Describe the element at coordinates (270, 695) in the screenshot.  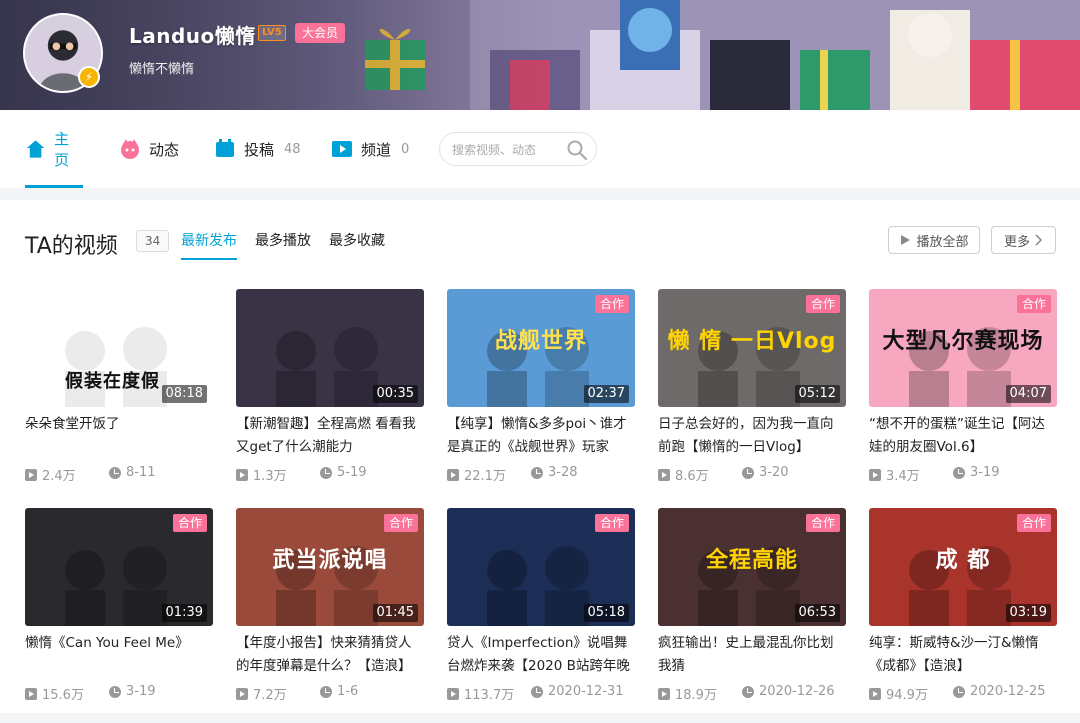
I see `play-count-value: 7.2万` at that location.